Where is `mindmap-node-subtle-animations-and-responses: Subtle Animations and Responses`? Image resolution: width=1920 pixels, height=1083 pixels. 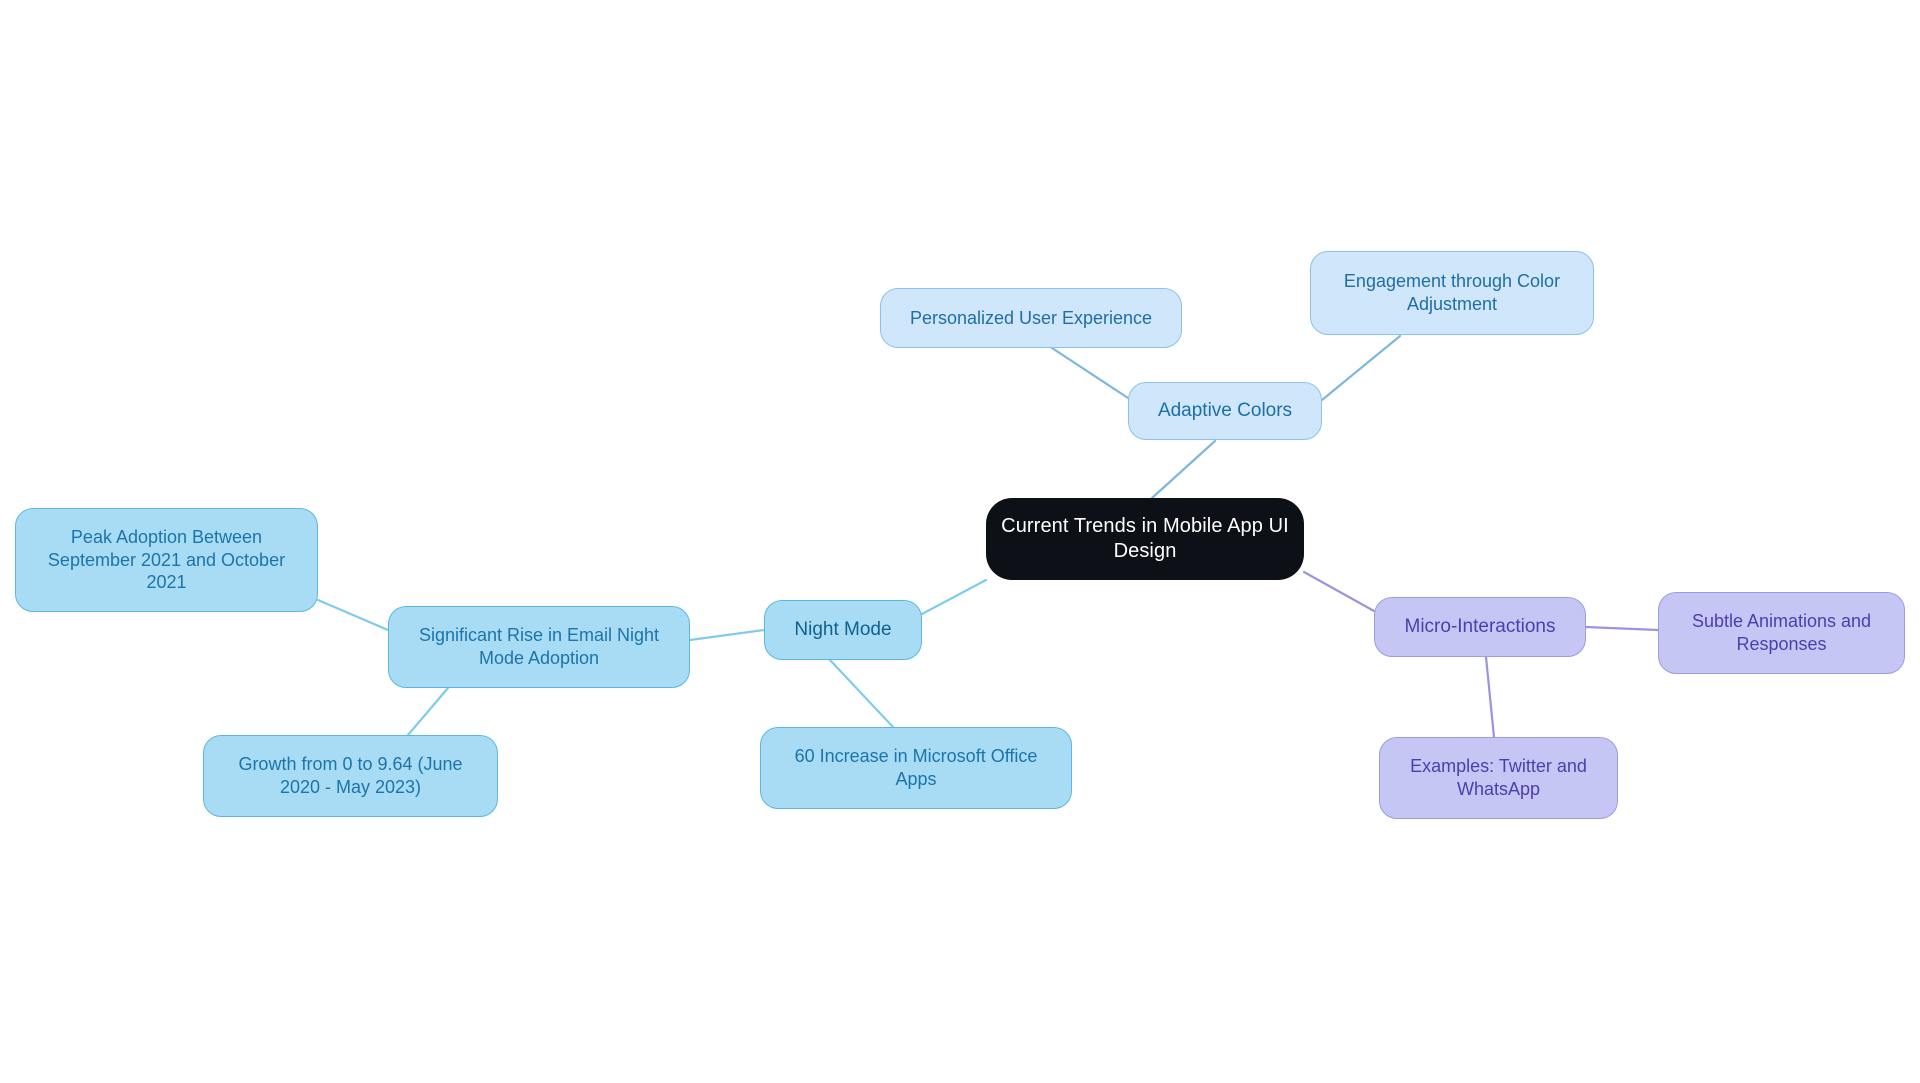
mindmap-node-subtle-animations-and-responses: Subtle Animations and Responses is located at coordinates (1781, 633).